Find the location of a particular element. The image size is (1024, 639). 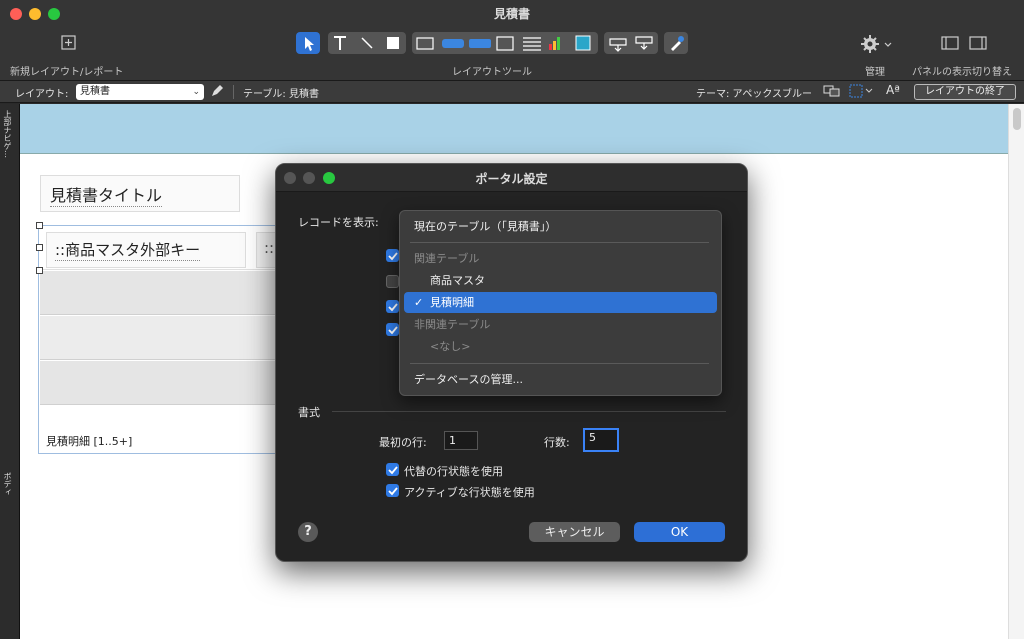

alt-row-checkbox is located at coordinates (392, 469).